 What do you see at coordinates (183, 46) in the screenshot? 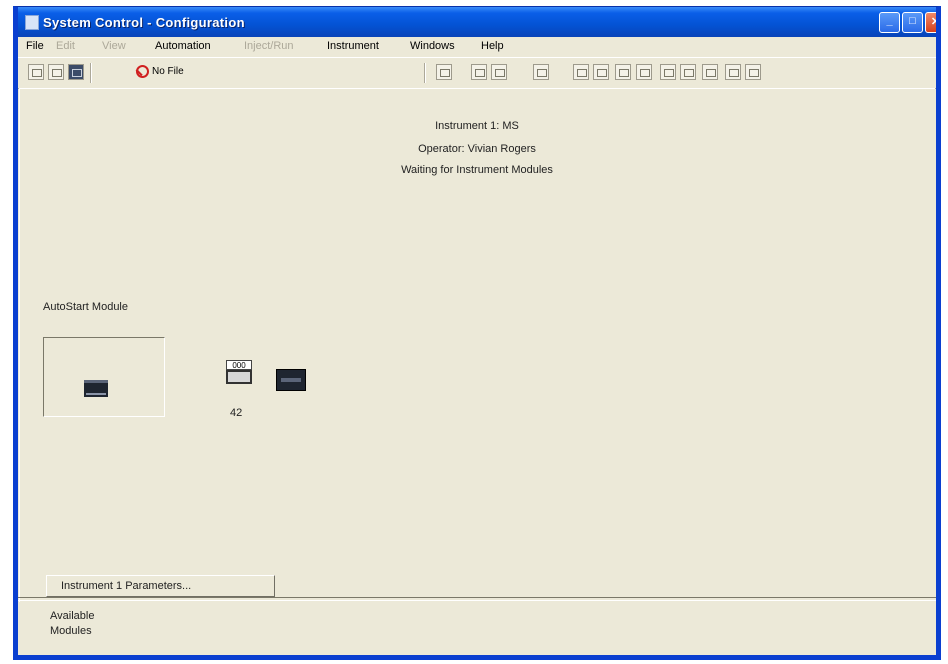
I see `menu-automation: Automation` at bounding box center [183, 46].